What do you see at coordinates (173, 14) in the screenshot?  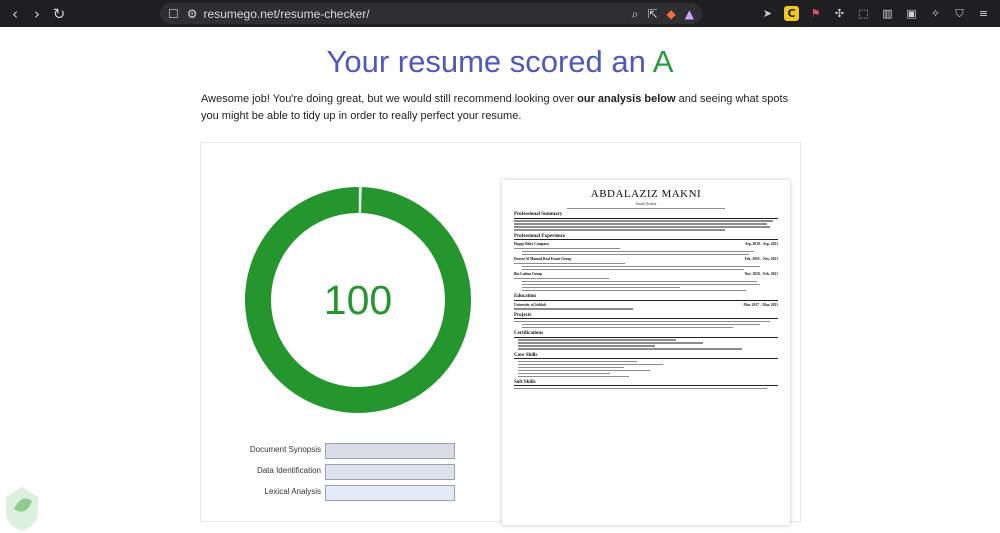 I see `bookmark-icon: ☐` at bounding box center [173, 14].